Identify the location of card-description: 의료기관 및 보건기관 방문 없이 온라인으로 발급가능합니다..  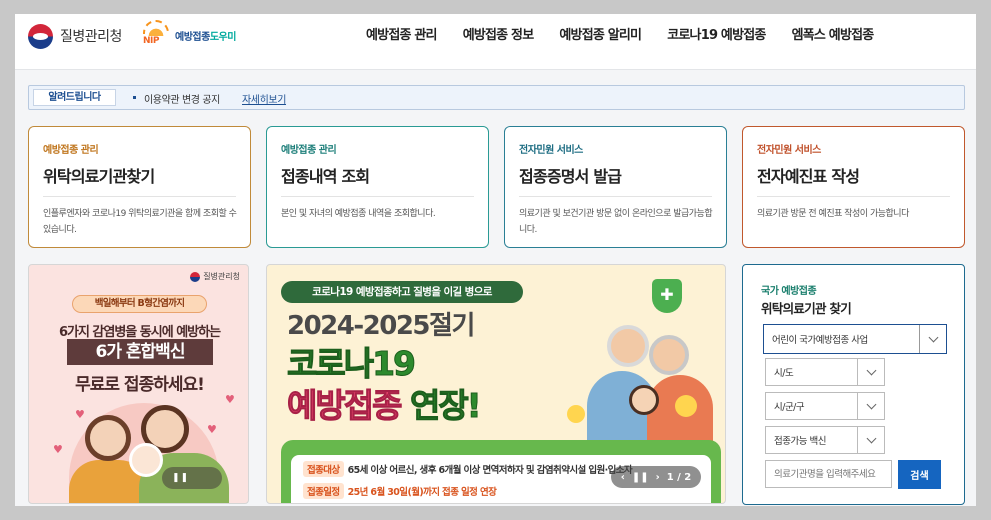
(616, 222).